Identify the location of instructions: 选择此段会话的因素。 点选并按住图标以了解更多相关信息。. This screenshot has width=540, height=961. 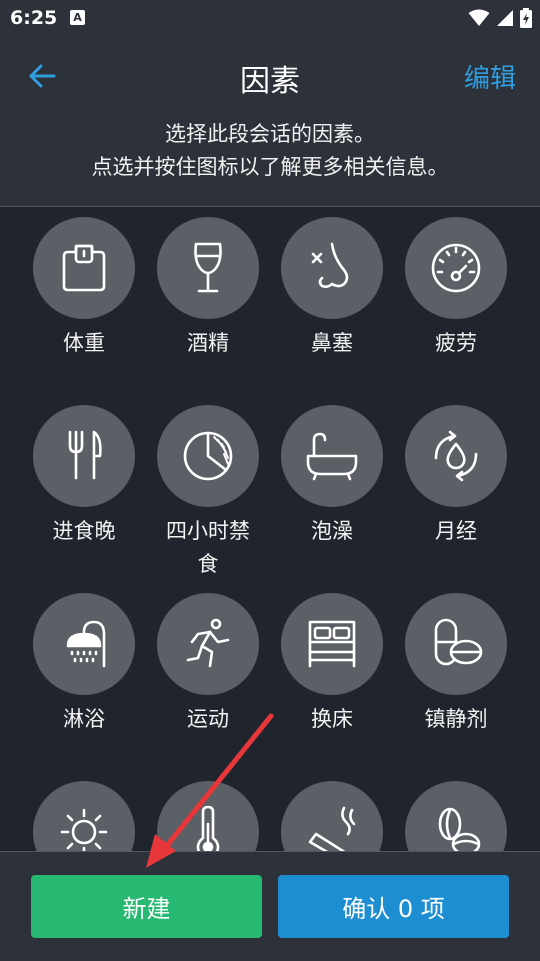
(270, 151).